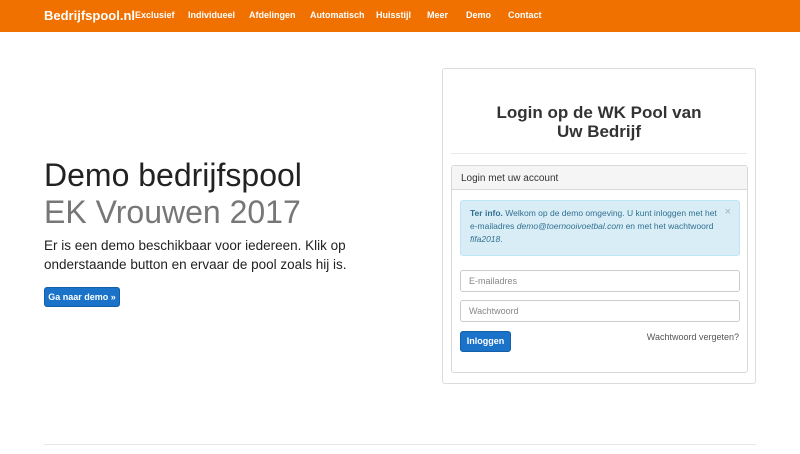  I want to click on card-divider, so click(599, 153).